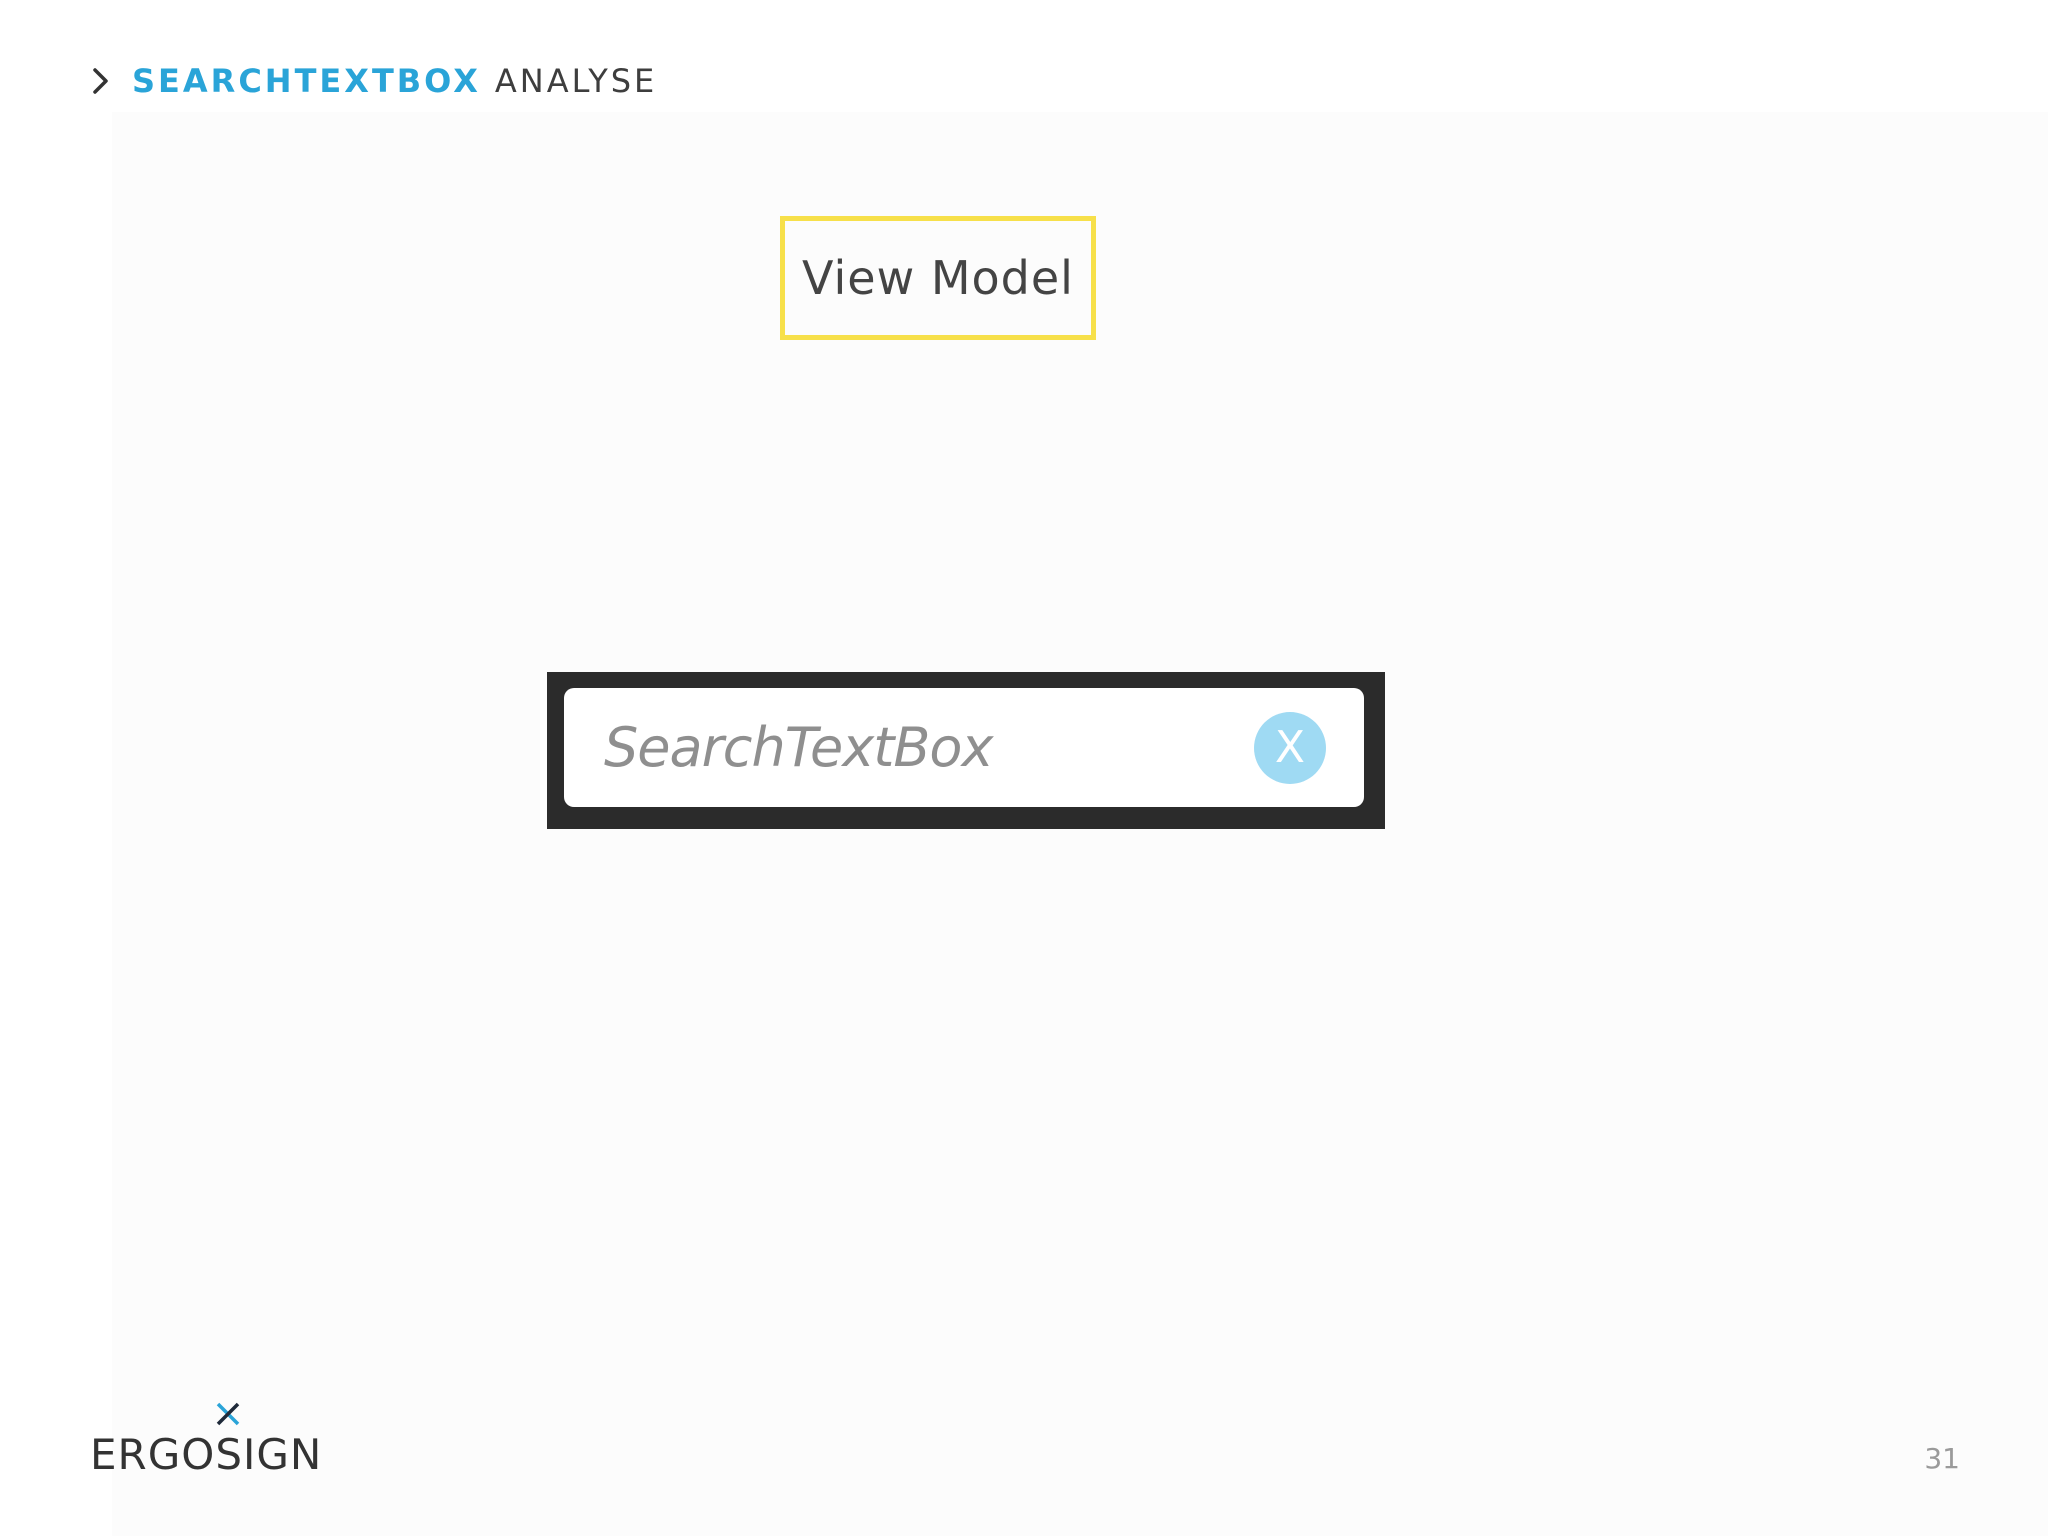 The height and width of the screenshot is (1536, 2048). What do you see at coordinates (228, 1414) in the screenshot?
I see `logo-cross-icon` at bounding box center [228, 1414].